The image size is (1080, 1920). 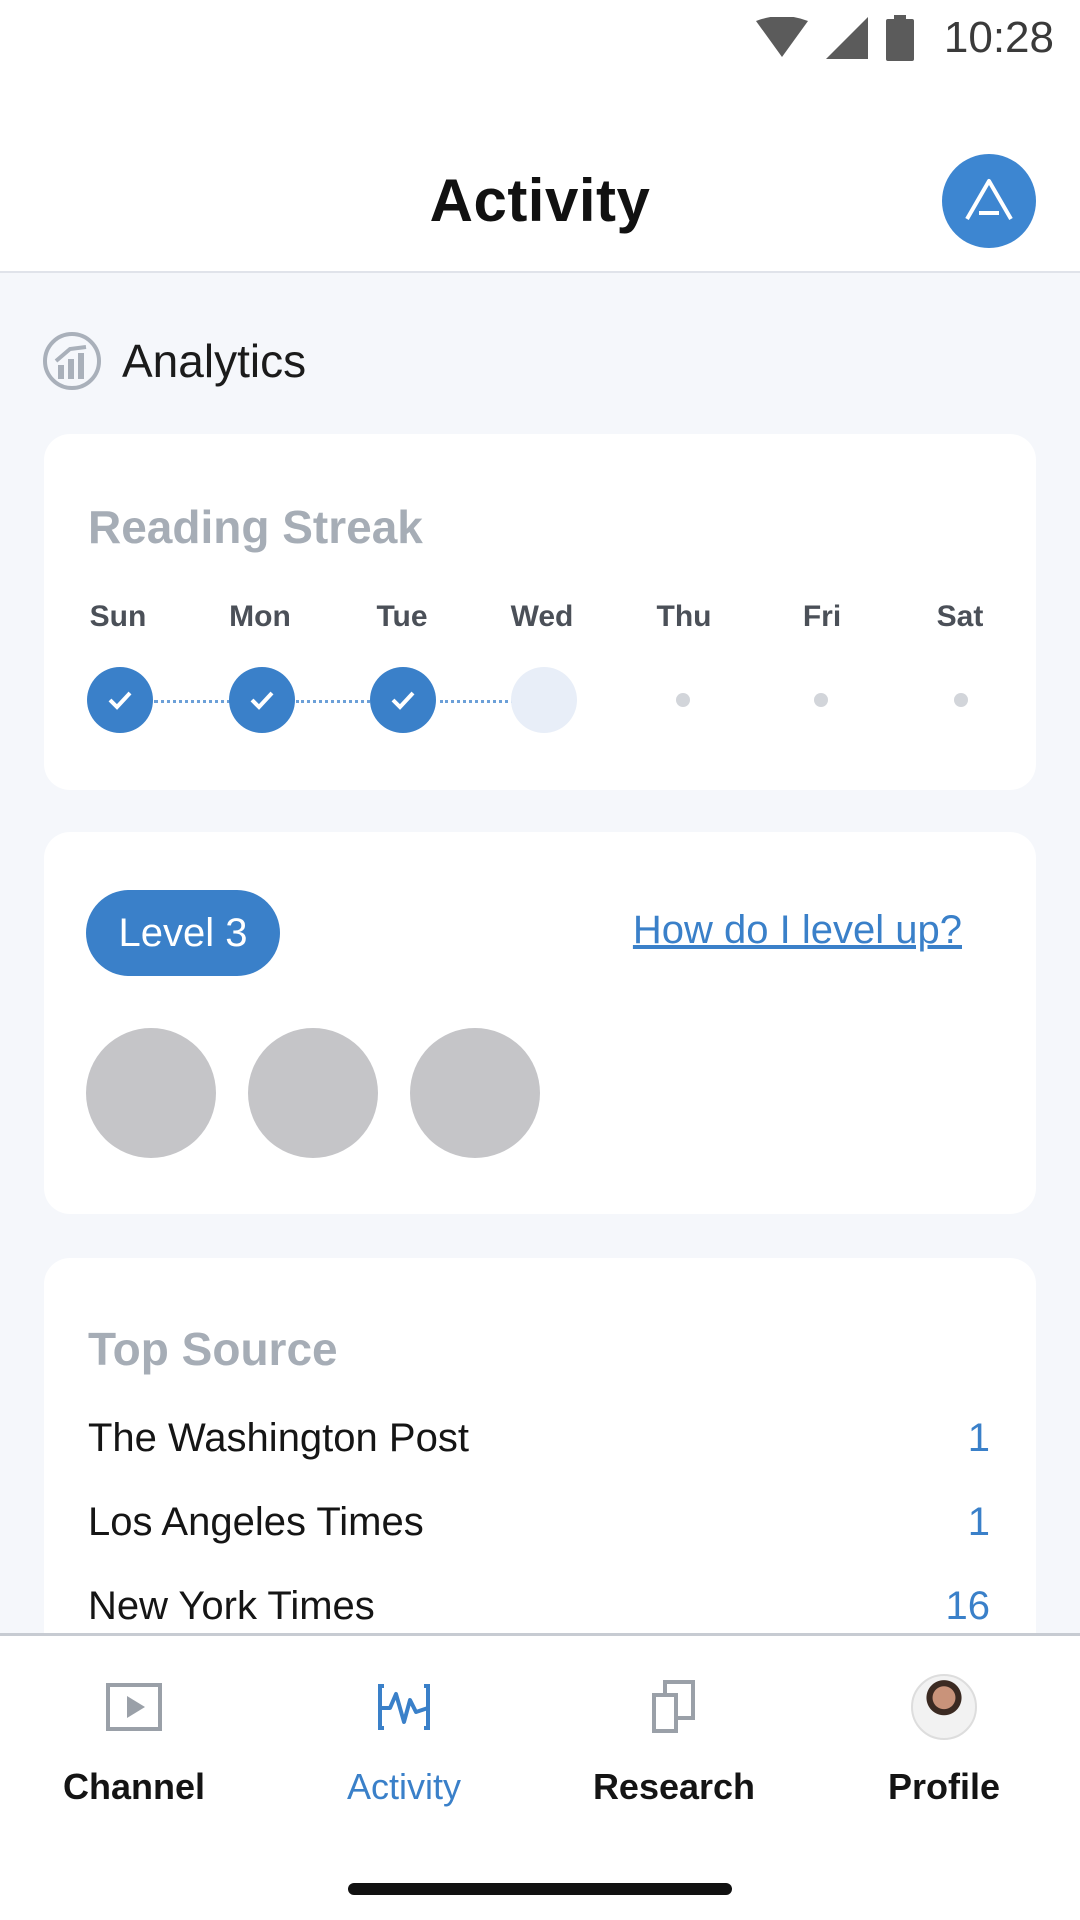 I want to click on analytics-section-header: Analytics, so click(x=174, y=361).